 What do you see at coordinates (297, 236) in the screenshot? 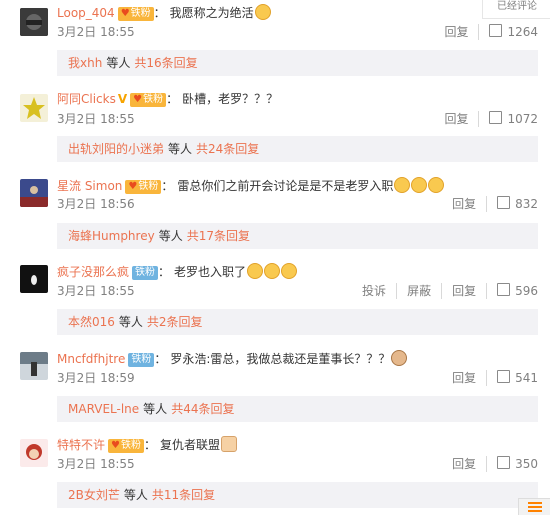
I see `reply-summary: 海蜂Humphrey 等人 共17条回复` at bounding box center [297, 236].